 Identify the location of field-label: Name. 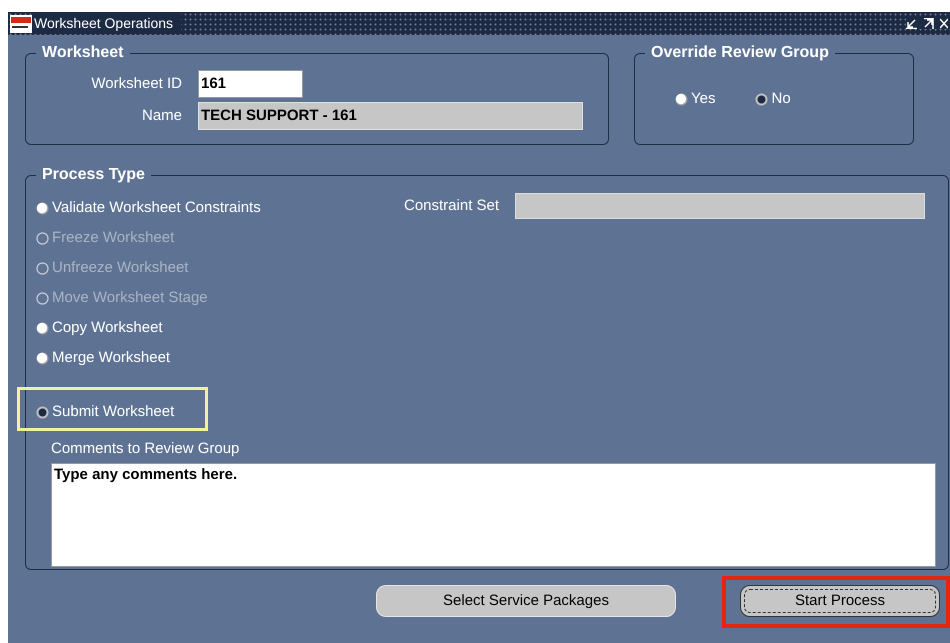
(161, 116).